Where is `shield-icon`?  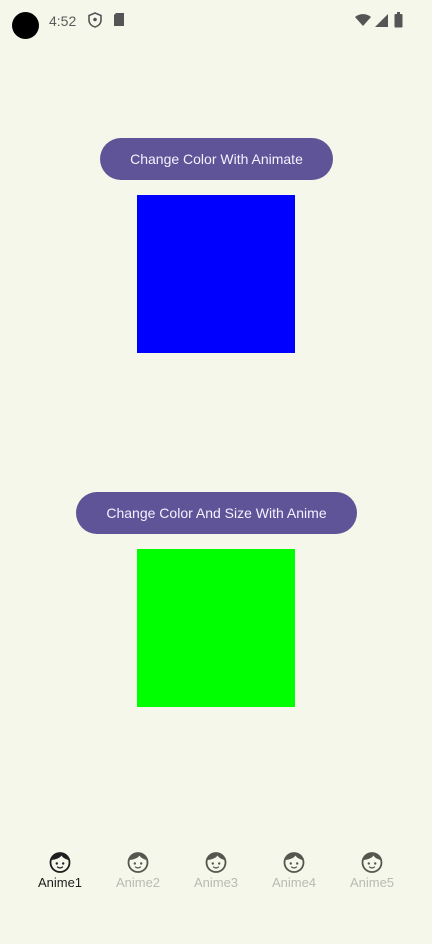
shield-icon is located at coordinates (95, 20).